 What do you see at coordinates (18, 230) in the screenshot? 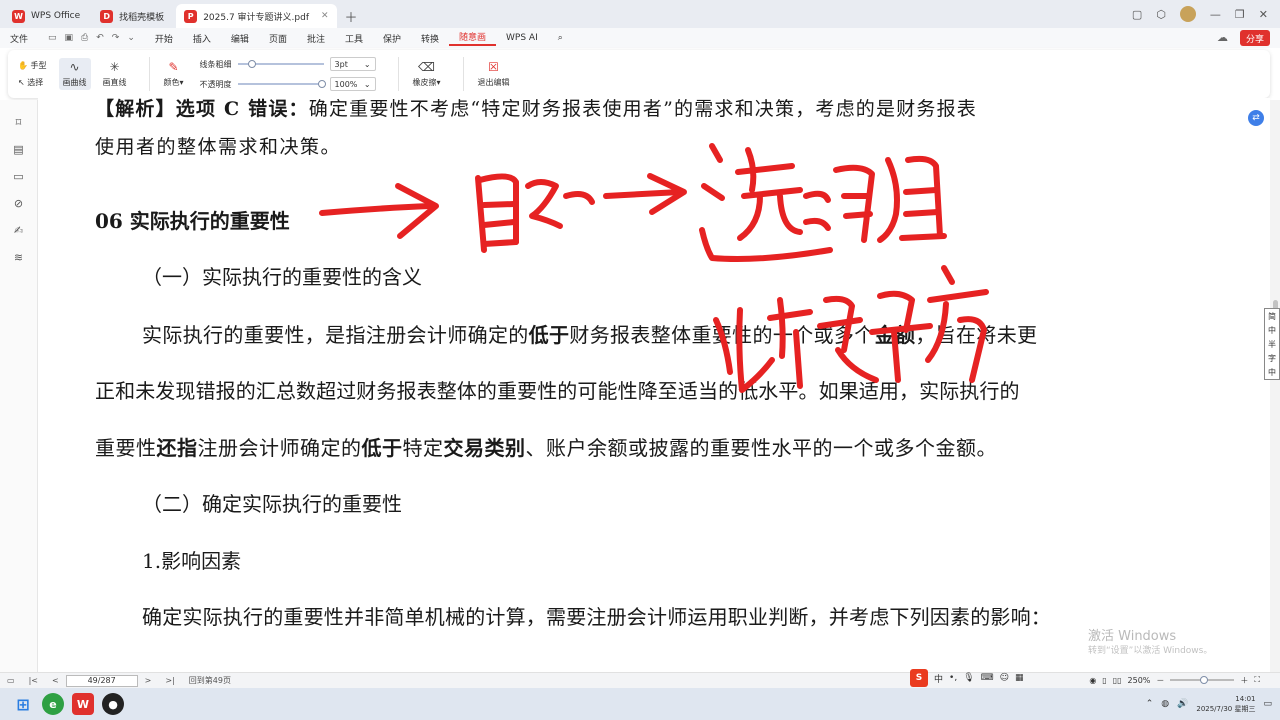
I see `signature-icon: ✍` at bounding box center [18, 230].